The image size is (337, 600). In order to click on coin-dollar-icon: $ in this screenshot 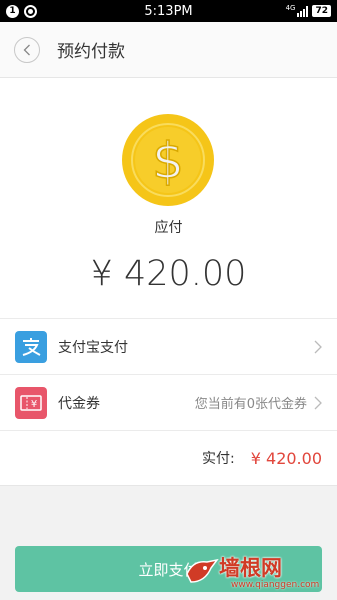, I will do `click(168, 160)`.